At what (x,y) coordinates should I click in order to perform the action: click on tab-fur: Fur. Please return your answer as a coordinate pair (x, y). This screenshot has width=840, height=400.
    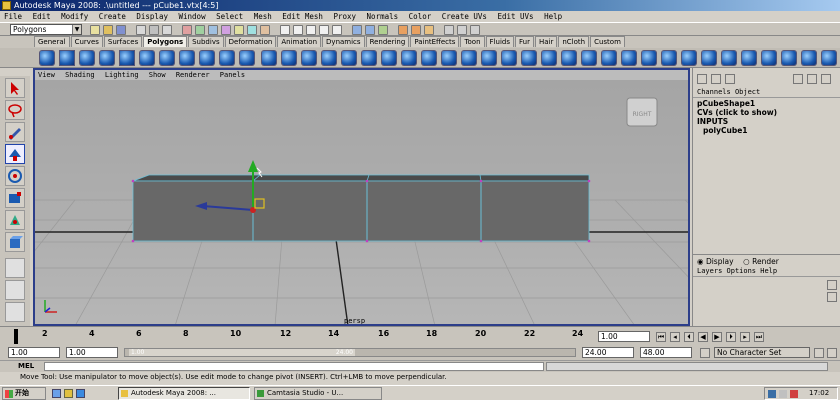
    Looking at the image, I should click on (524, 41).